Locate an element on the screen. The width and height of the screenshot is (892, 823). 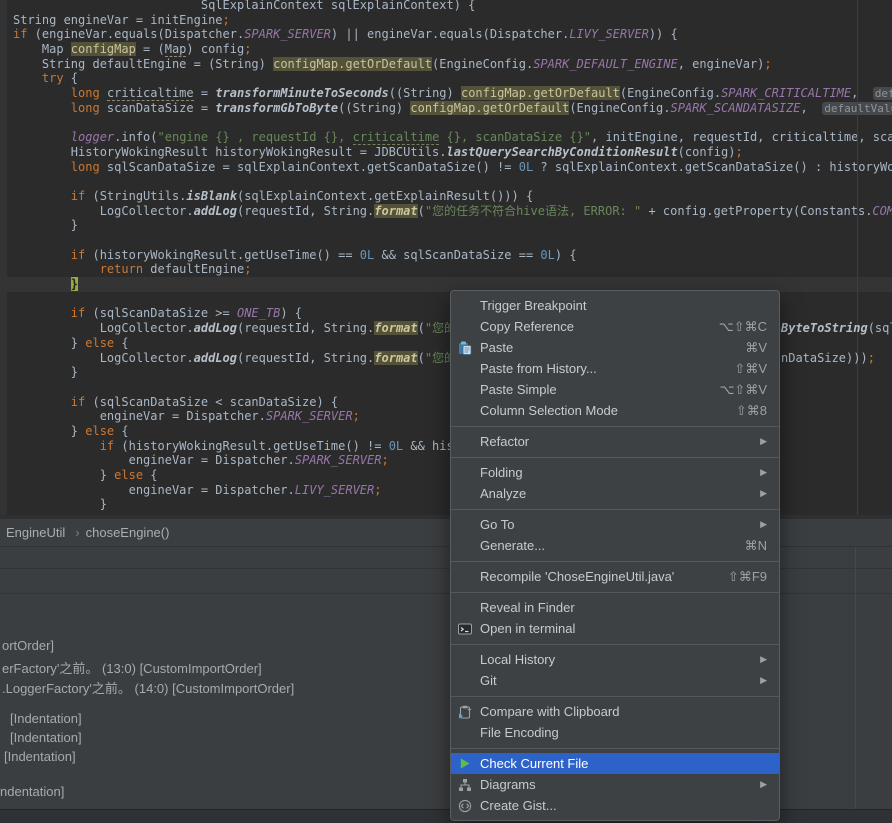
menu-item-column-selection-mode: Column Selection Mode ⇧⌘8 is located at coordinates (615, 410).